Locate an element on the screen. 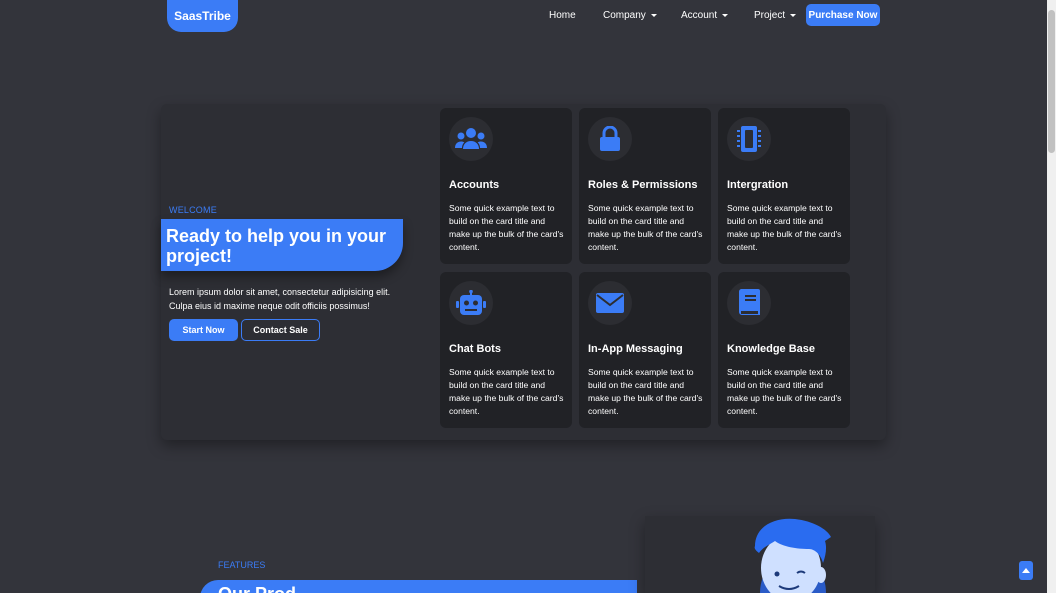 The image size is (1056, 593). scrollbar-thumb is located at coordinates (1051, 81).